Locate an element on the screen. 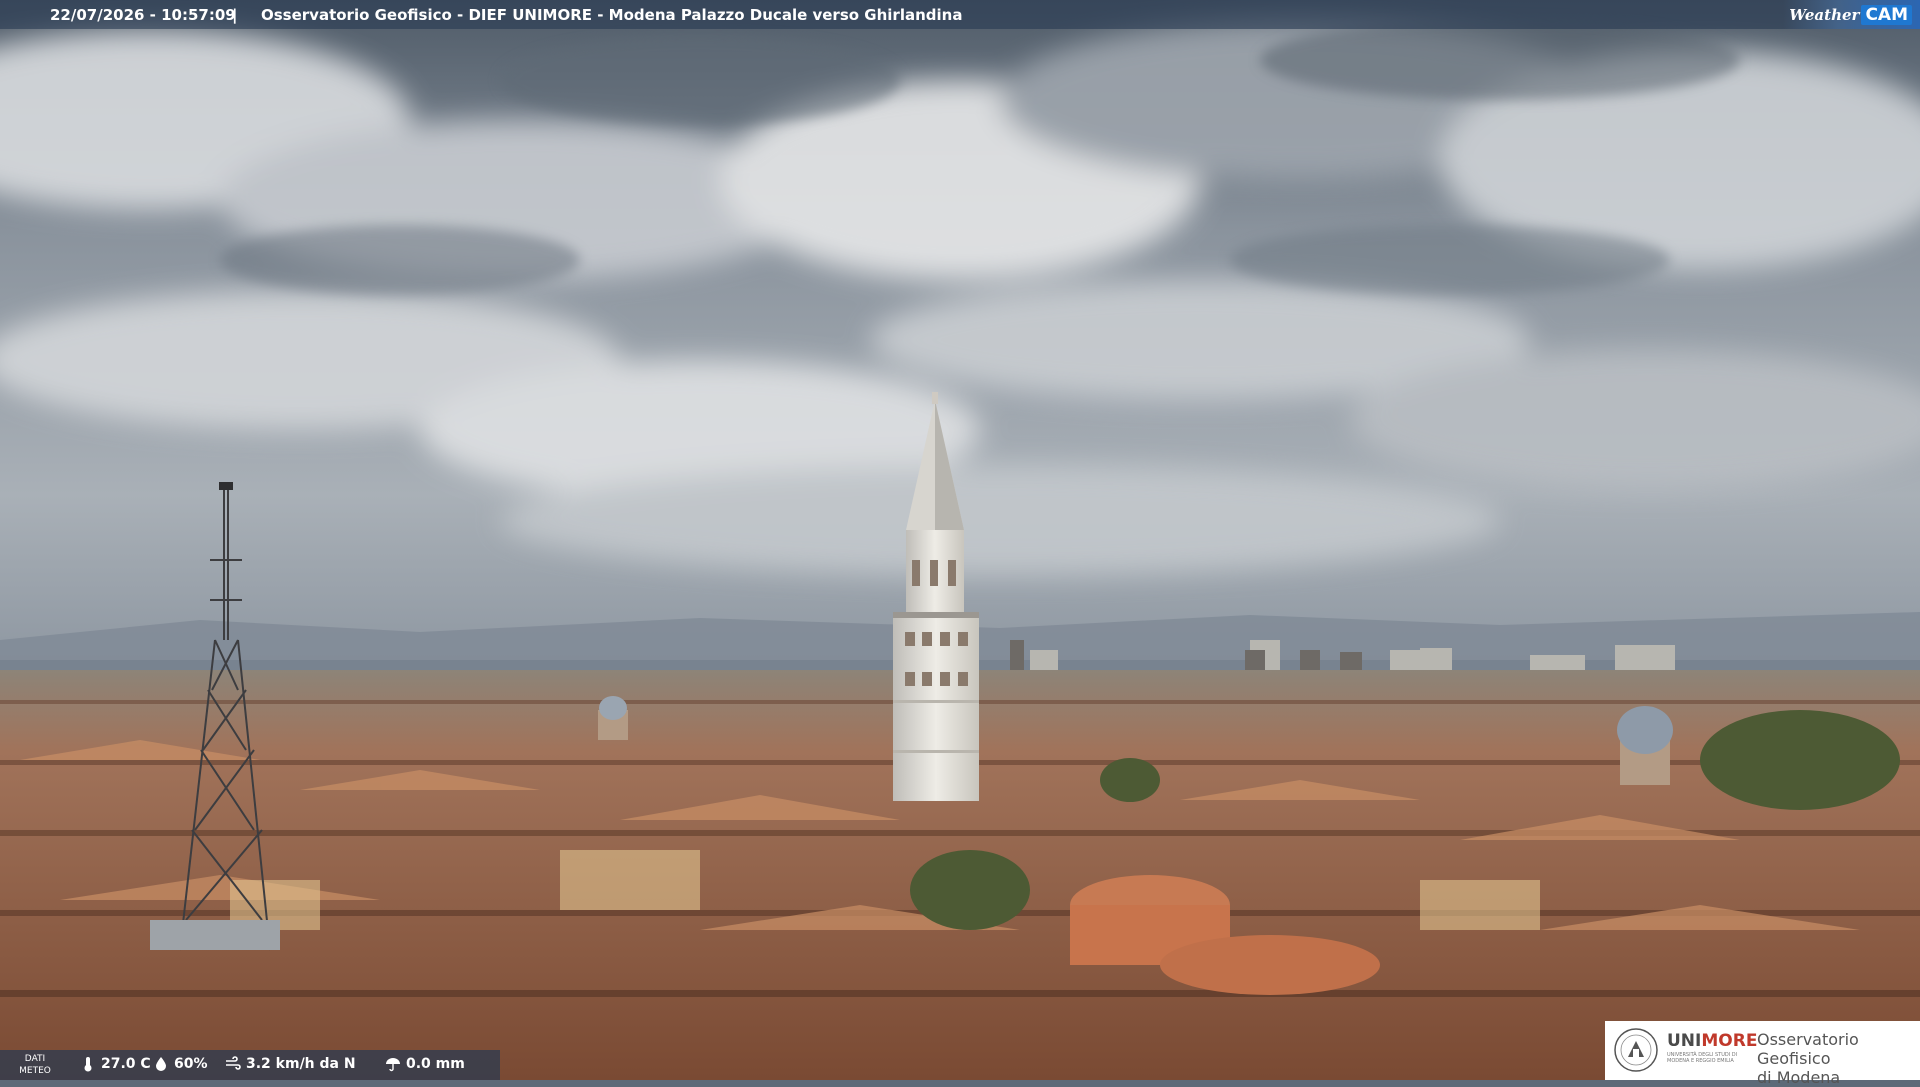 This screenshot has width=1920, height=1087. unimore-name-suffix: MORE is located at coordinates (1729, 1041).